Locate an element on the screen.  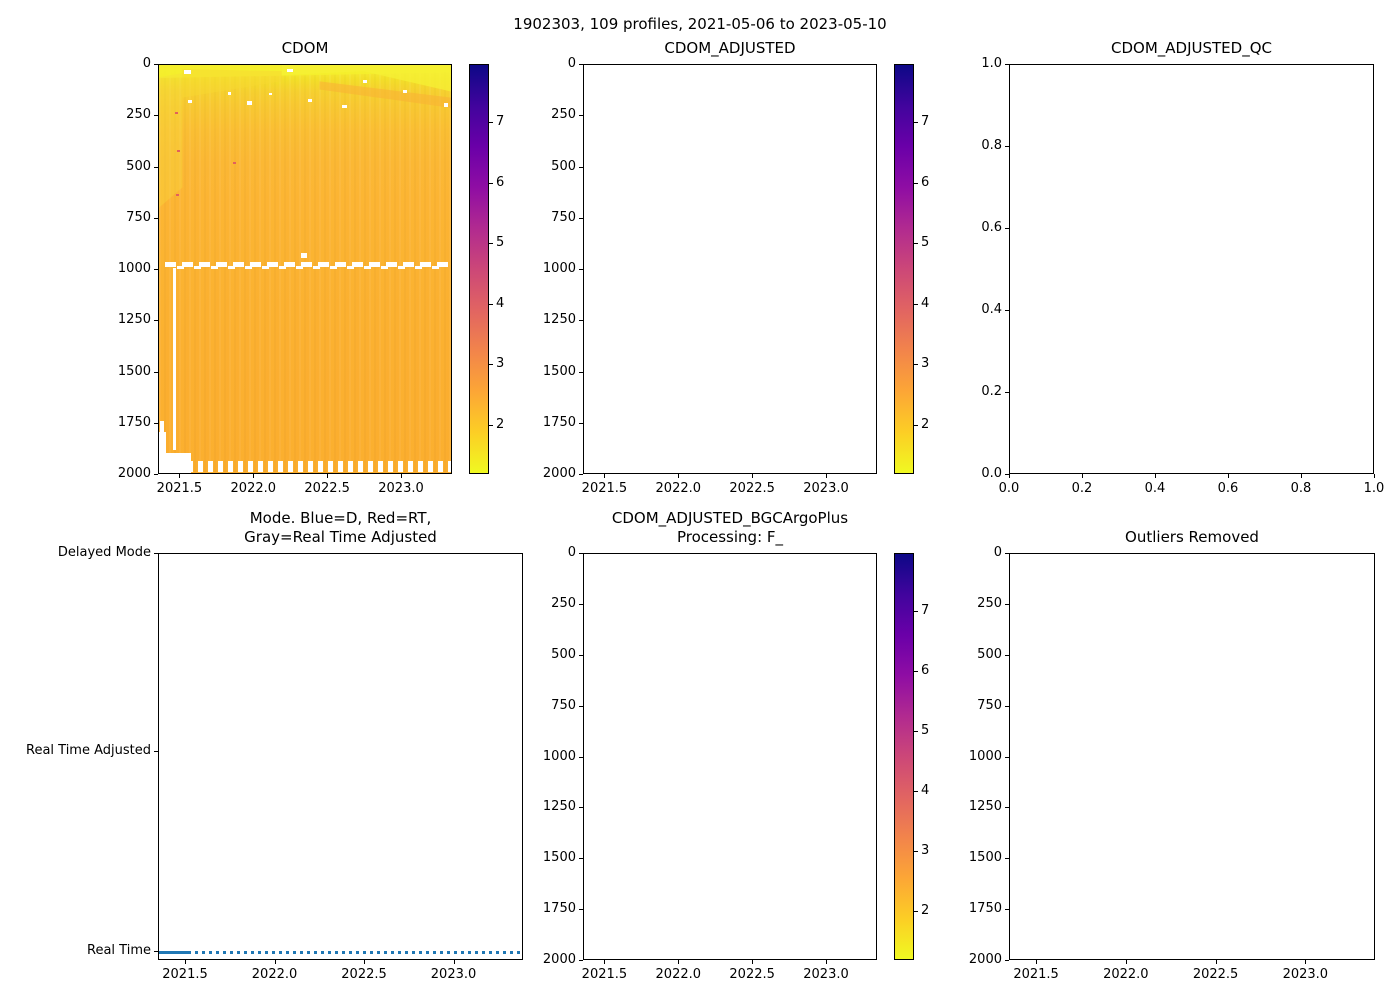
y-tick-label-cdom: 750 is located at coordinates (138, 217).